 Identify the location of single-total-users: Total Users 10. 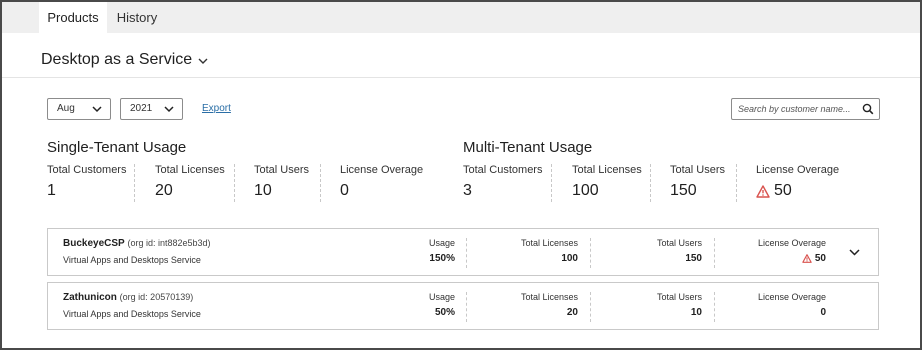
(281, 184).